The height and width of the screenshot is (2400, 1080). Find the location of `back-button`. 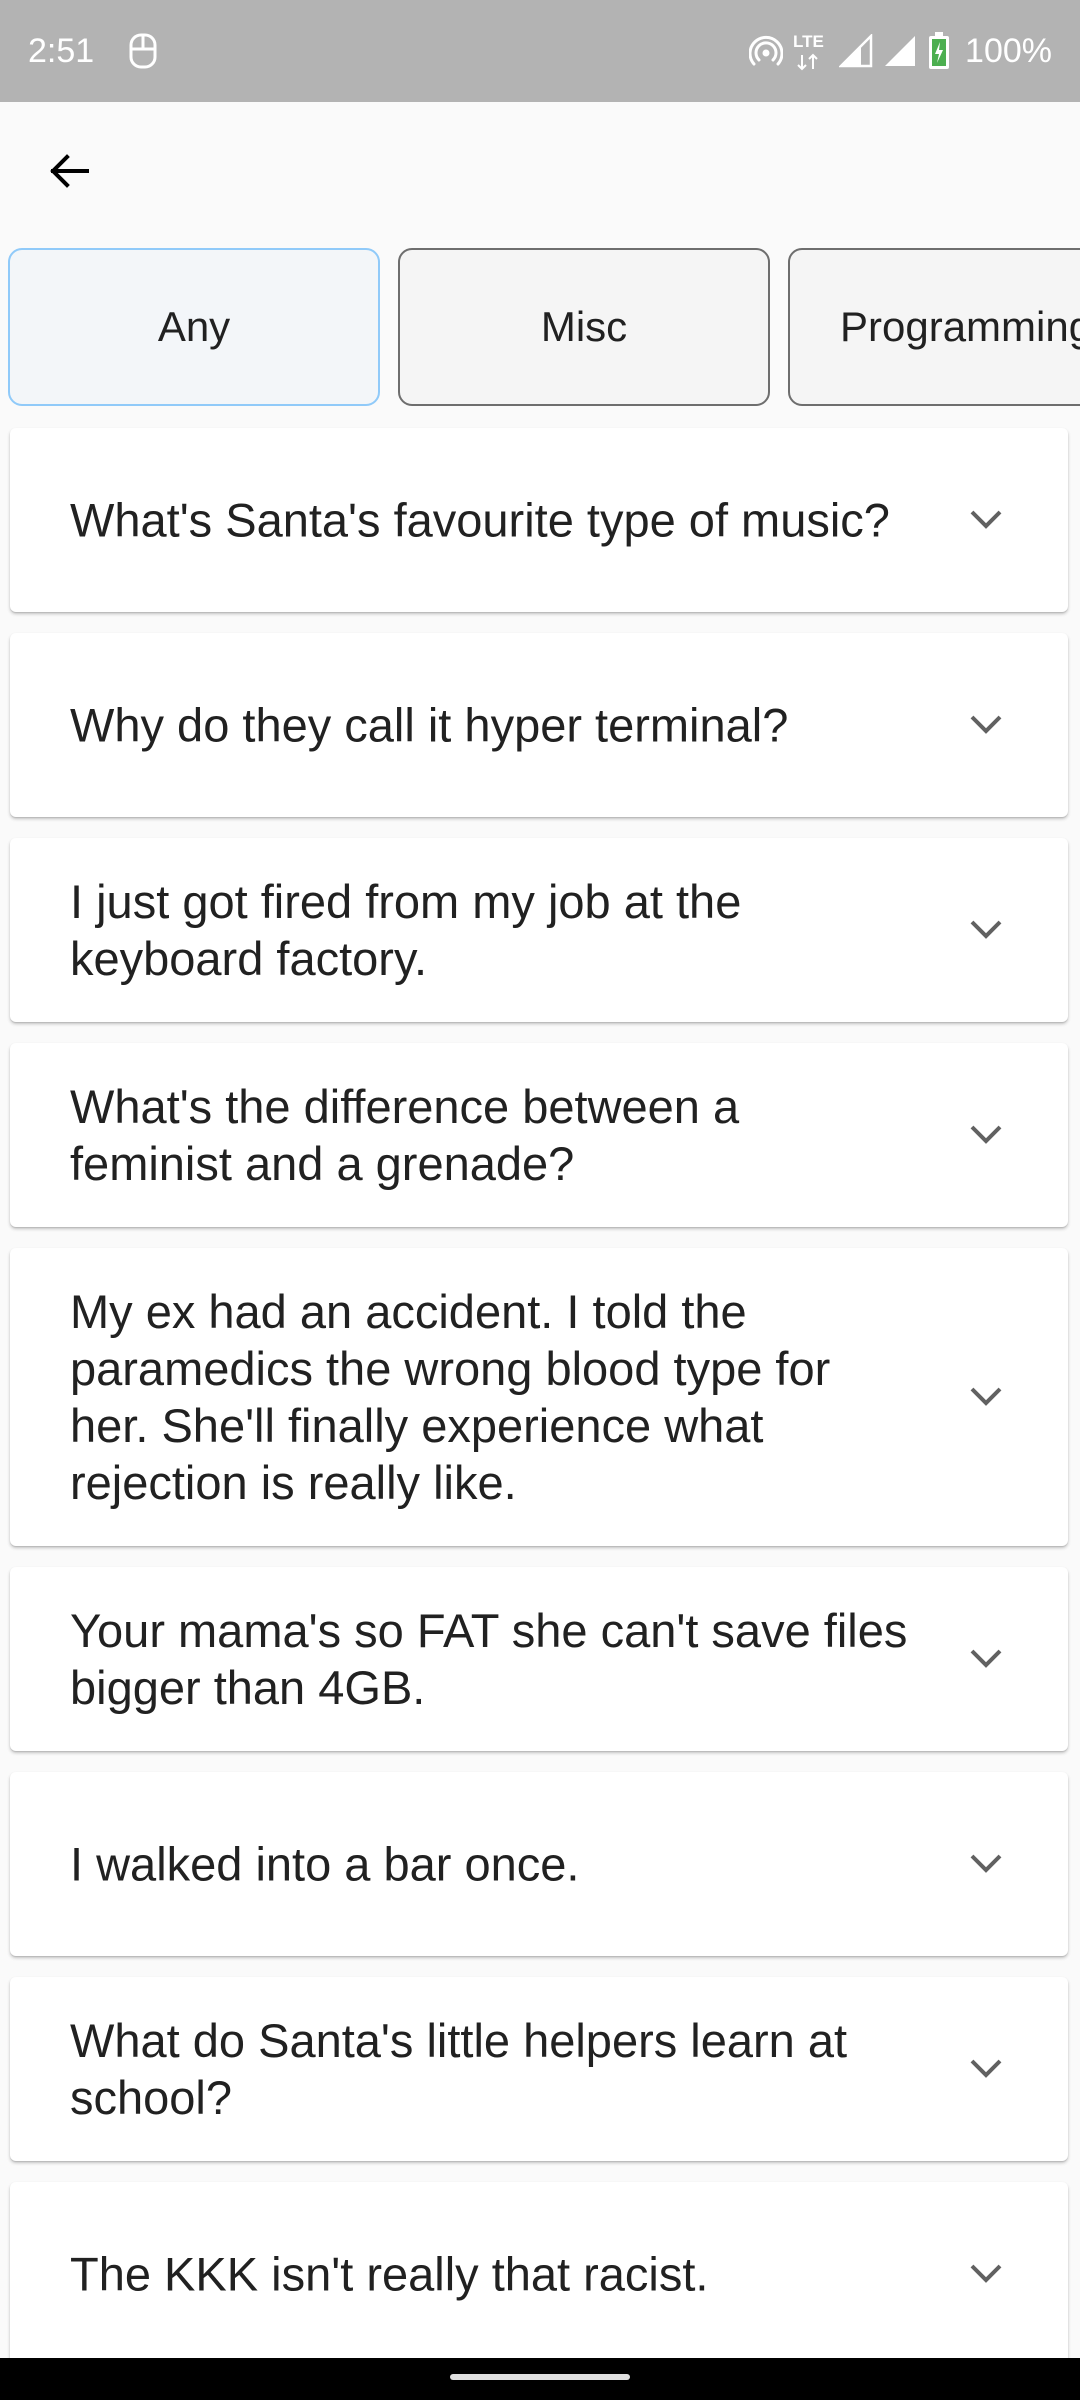

back-button is located at coordinates (69, 171).